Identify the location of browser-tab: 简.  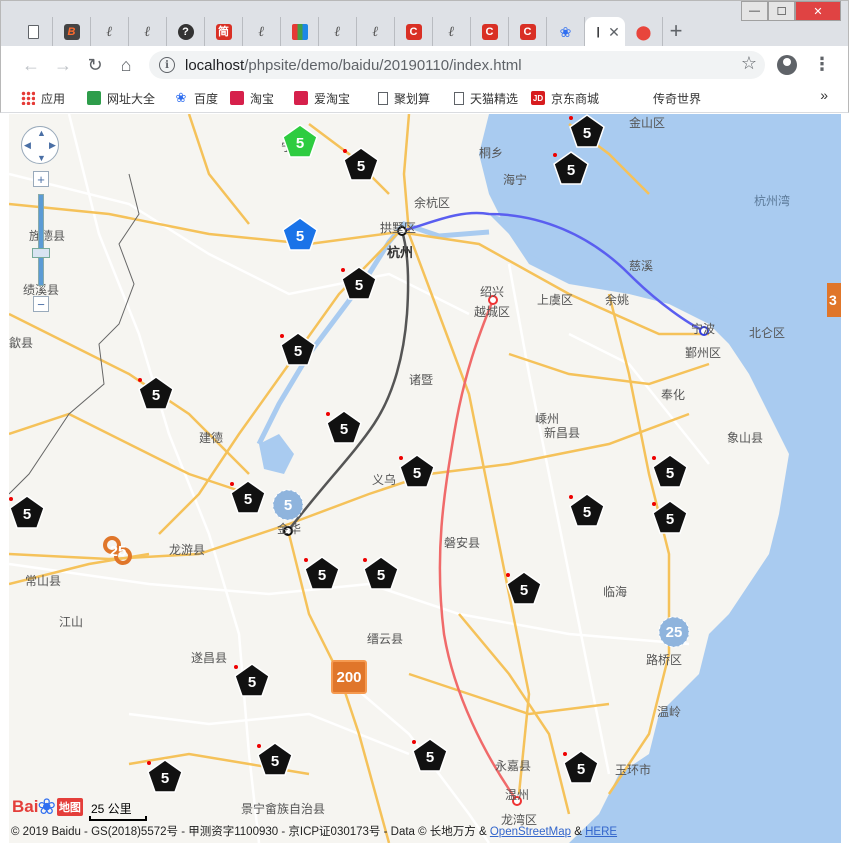
(224, 32).